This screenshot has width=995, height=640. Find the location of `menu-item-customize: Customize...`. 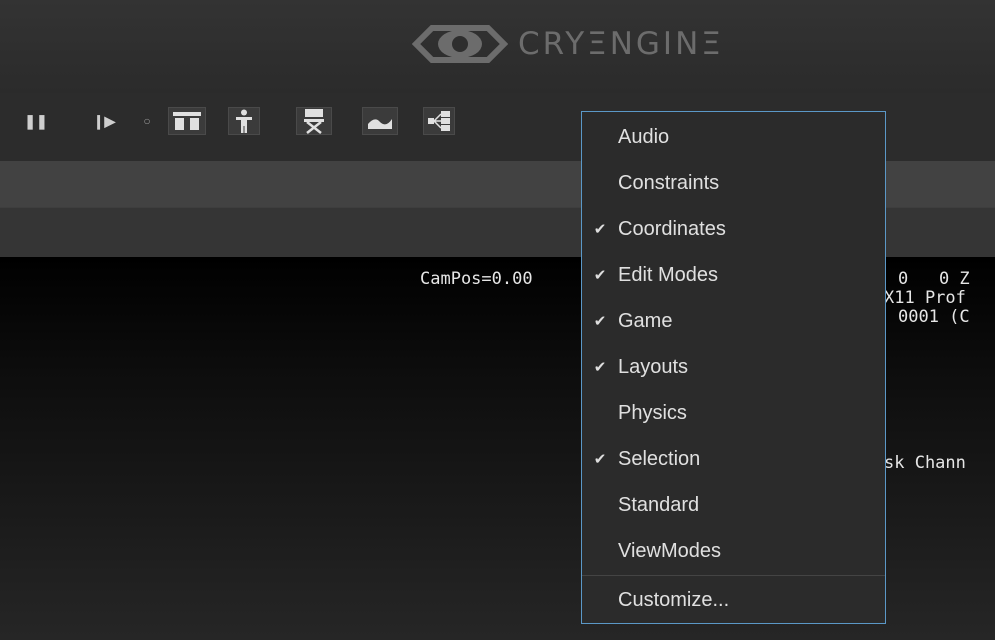

menu-item-customize: Customize... is located at coordinates (733, 600).